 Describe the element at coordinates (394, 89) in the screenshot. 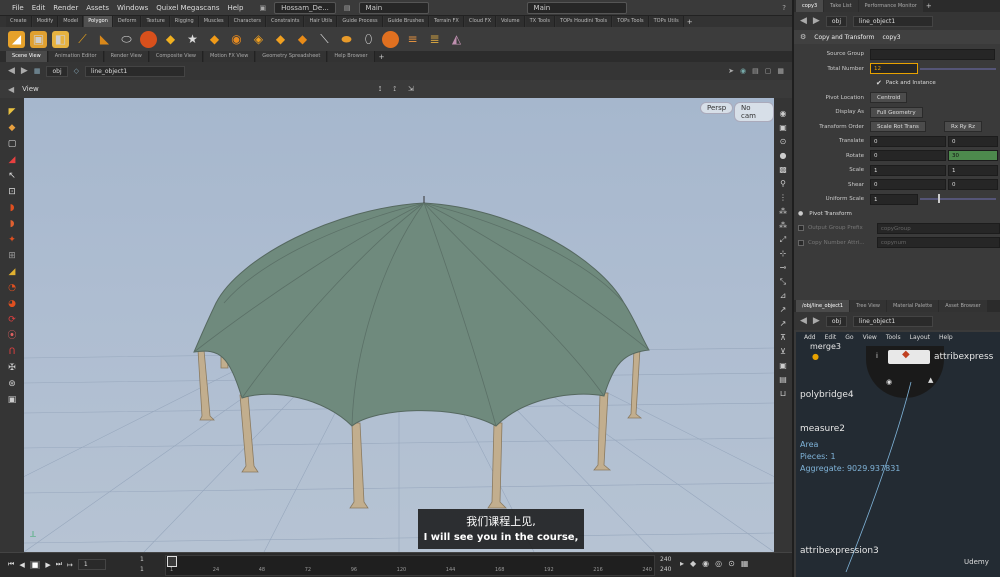

I see `display-icon: ⟟` at that location.